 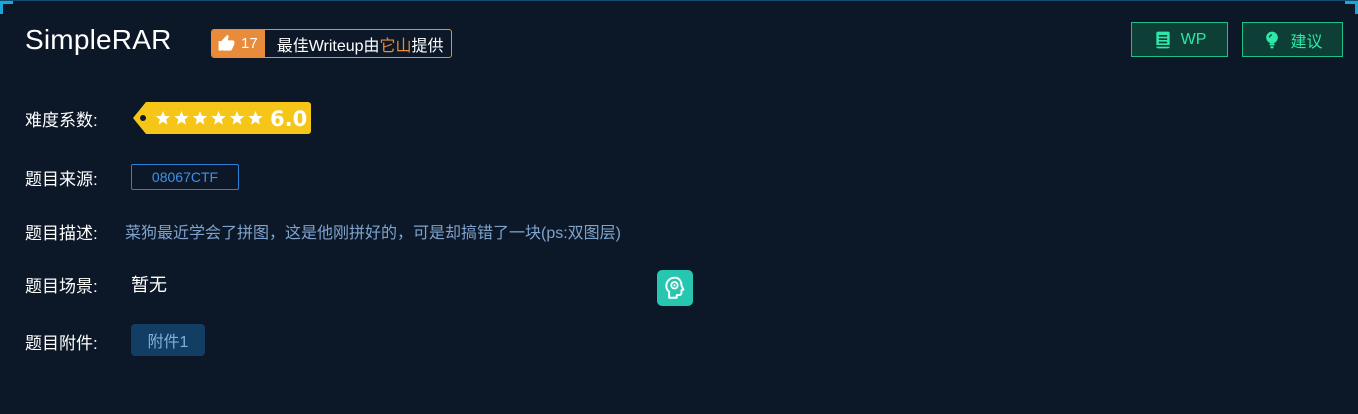 What do you see at coordinates (149, 285) in the screenshot?
I see `scene-value: 暂无` at bounding box center [149, 285].